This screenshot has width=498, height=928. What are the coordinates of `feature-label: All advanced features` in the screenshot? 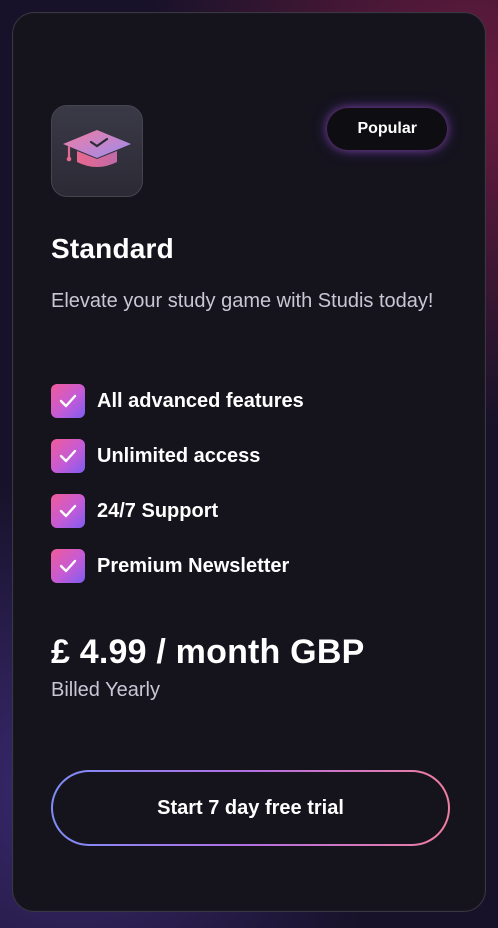 It's located at (200, 400).